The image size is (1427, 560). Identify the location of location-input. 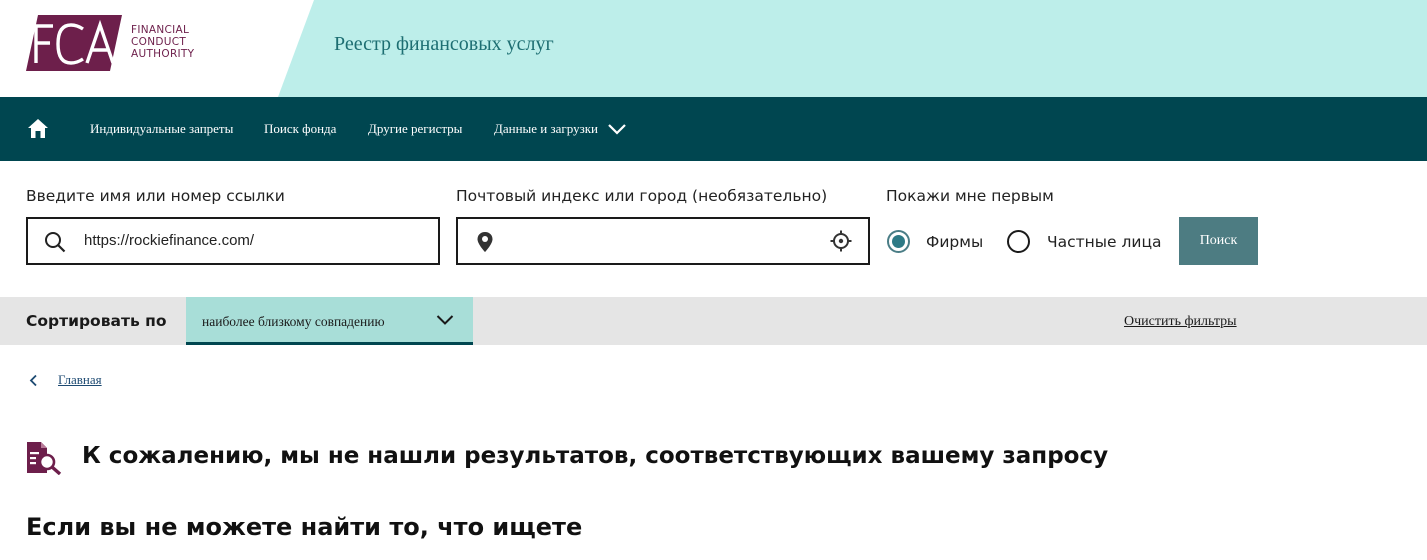
(663, 241).